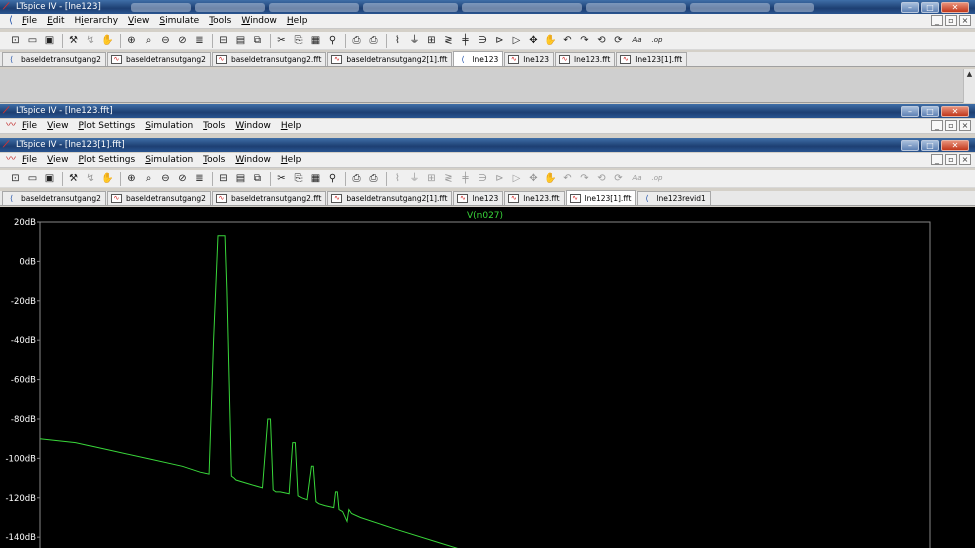  Describe the element at coordinates (431, 178) in the screenshot. I see `label-icon: ⊞` at that location.